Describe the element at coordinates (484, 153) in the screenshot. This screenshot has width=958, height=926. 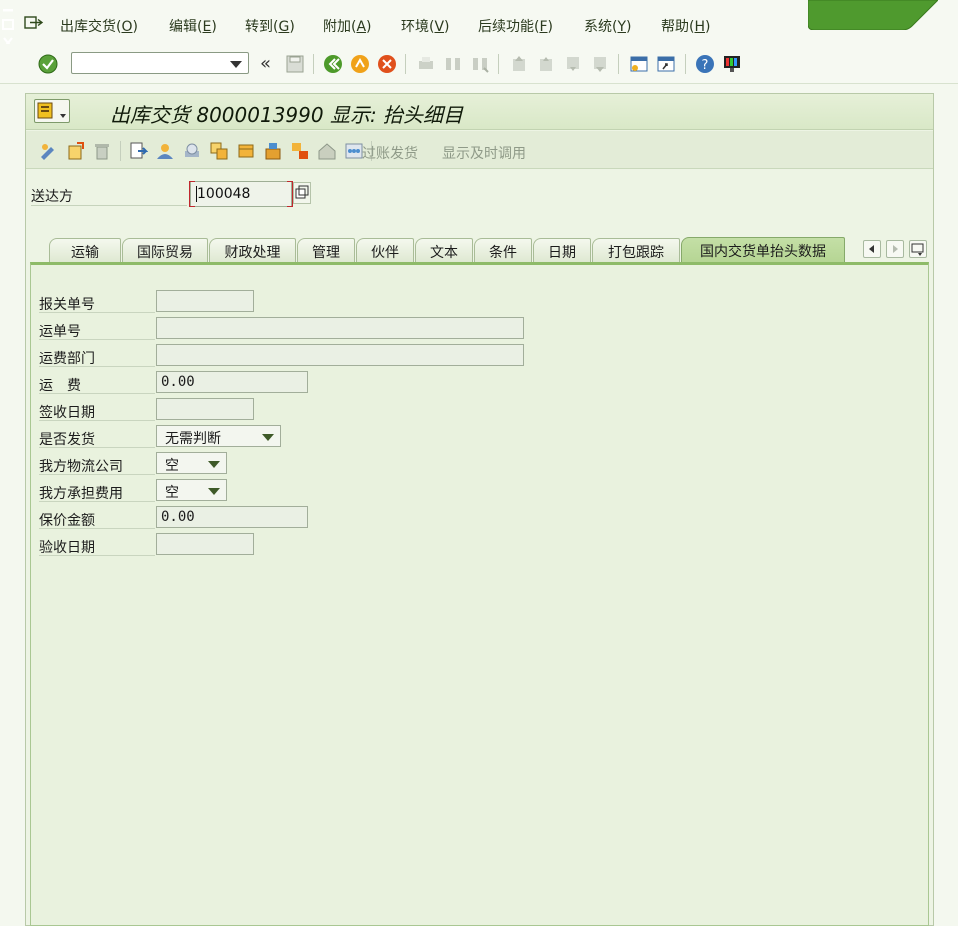
I see `display-timely-call-button: 显示及时调用` at that location.